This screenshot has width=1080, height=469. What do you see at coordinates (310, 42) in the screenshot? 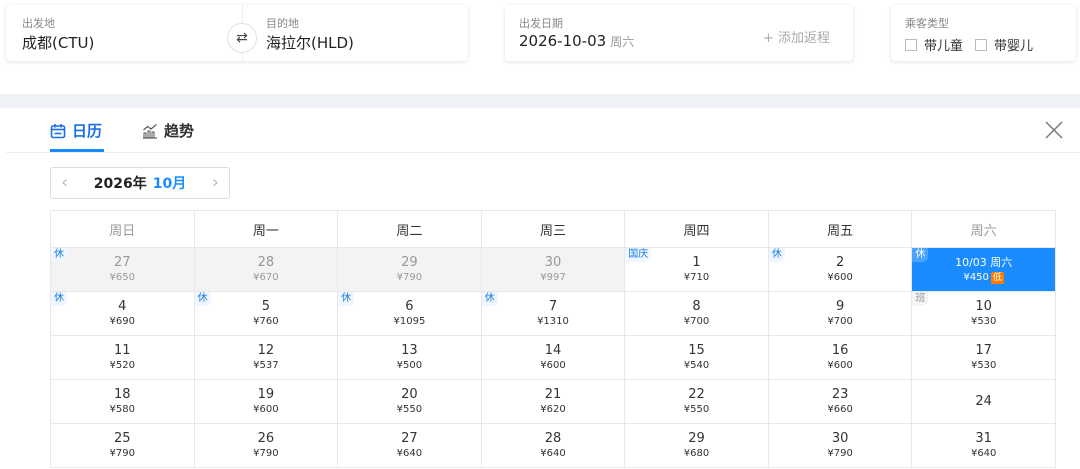
I see `to-city-field: 海拉尔(HLD)` at bounding box center [310, 42].